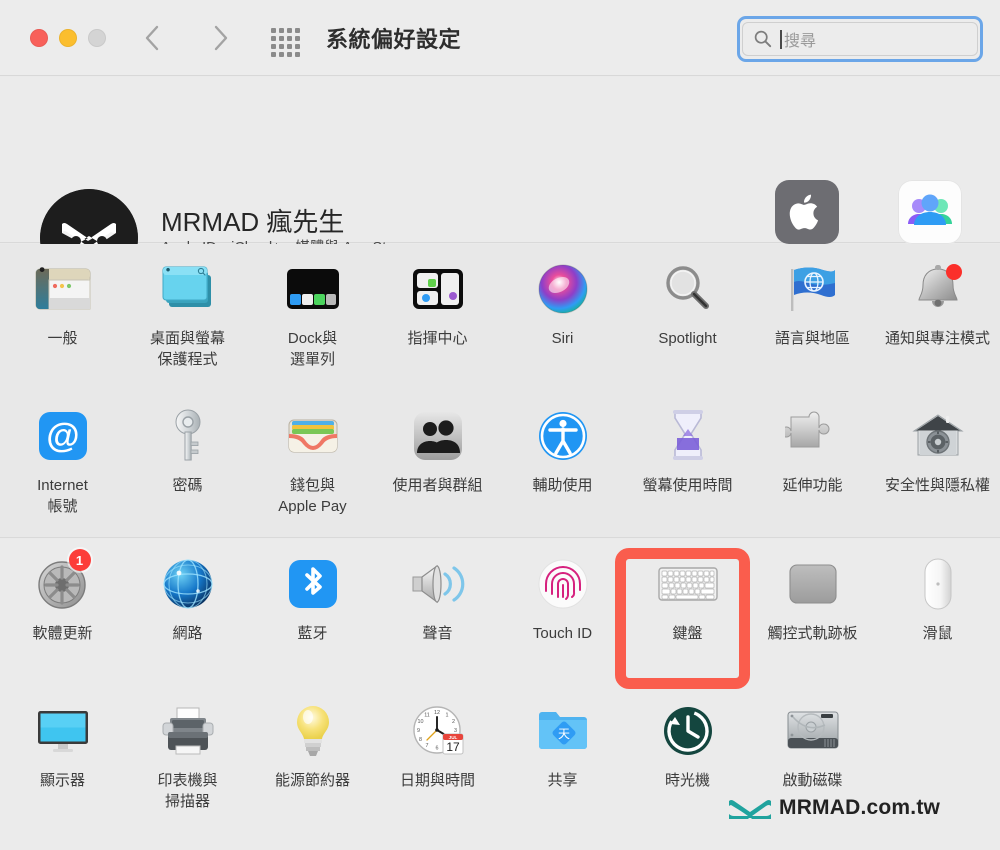 The height and width of the screenshot is (850, 1000). What do you see at coordinates (763, 39) in the screenshot?
I see `search-icon` at bounding box center [763, 39].